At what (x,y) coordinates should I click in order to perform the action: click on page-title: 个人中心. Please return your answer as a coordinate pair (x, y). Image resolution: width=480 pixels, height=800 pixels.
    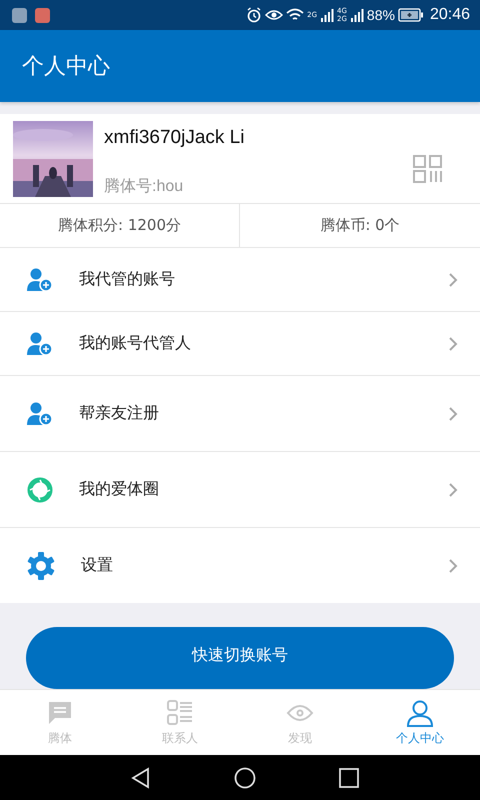
    Looking at the image, I should click on (66, 67).